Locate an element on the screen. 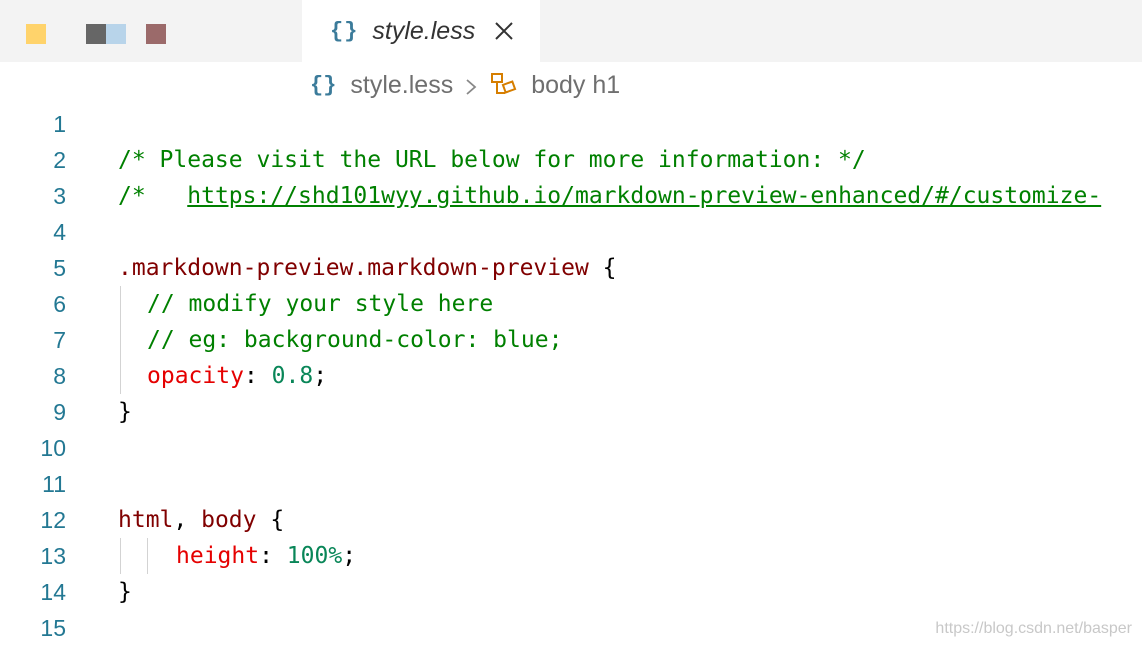 The image size is (1142, 646). line-number: 15 is located at coordinates (53, 628).